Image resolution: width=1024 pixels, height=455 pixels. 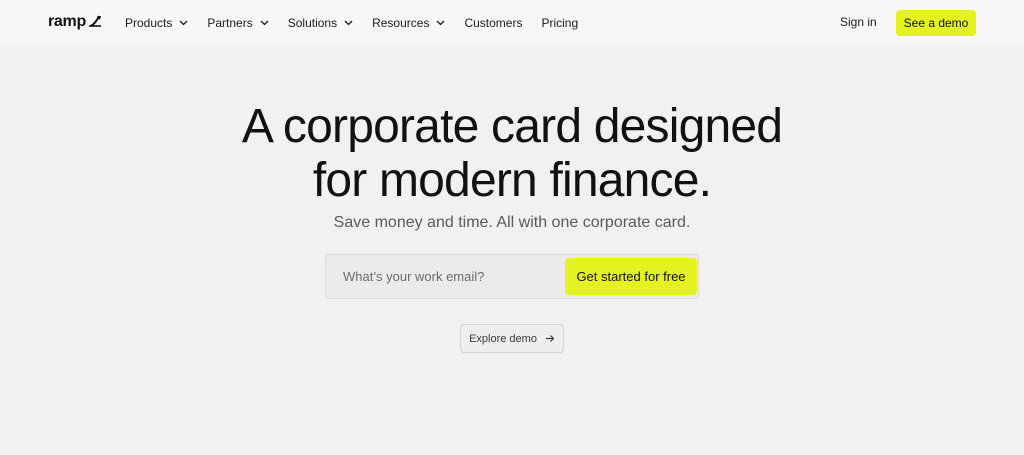 What do you see at coordinates (230, 22) in the screenshot?
I see `nav-item-label: Partners` at bounding box center [230, 22].